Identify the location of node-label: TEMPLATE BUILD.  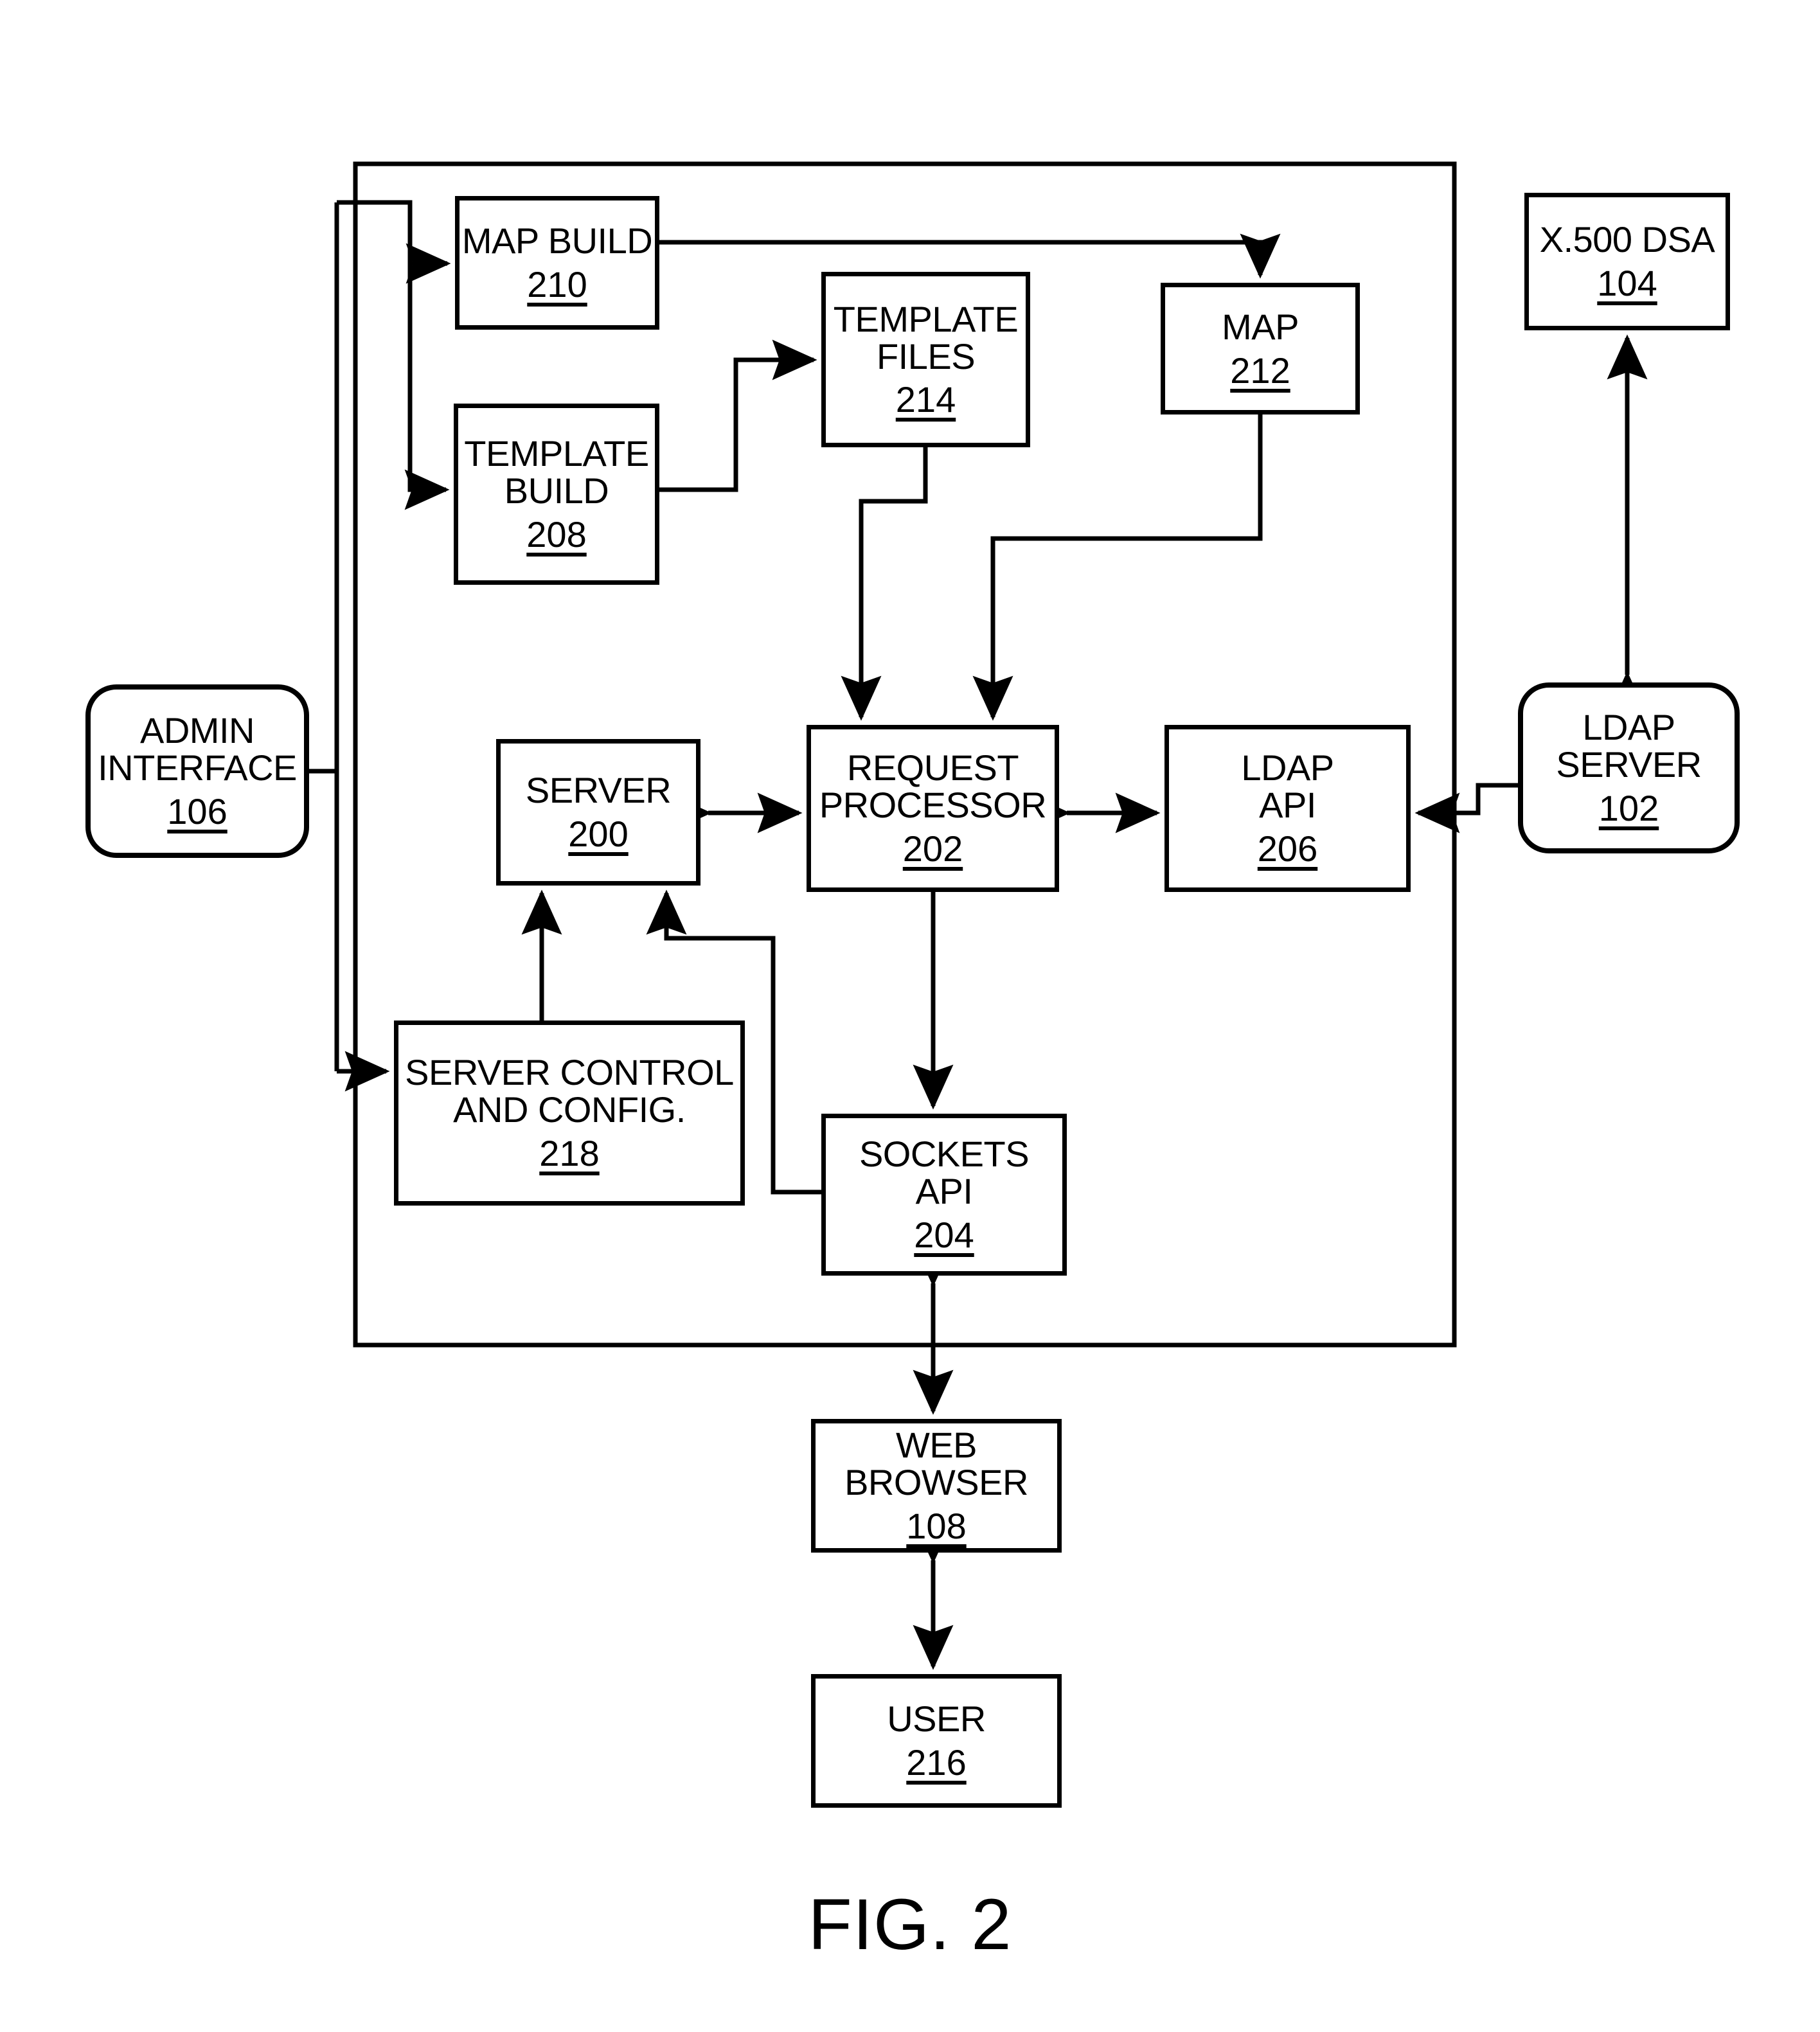
(556, 472).